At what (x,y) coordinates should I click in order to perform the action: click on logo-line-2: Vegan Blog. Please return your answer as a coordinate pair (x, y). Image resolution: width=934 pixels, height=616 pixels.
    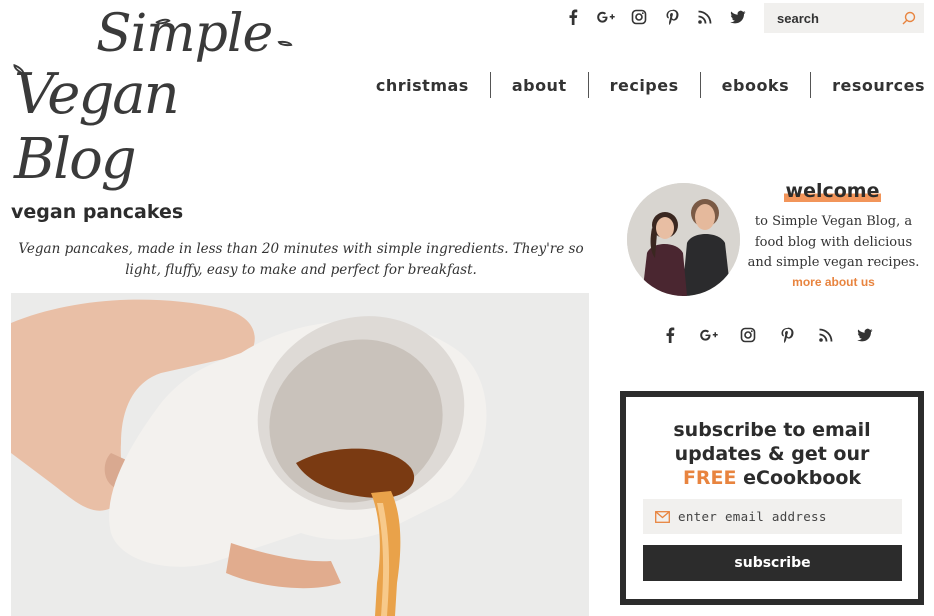
    Looking at the image, I should click on (97, 127).